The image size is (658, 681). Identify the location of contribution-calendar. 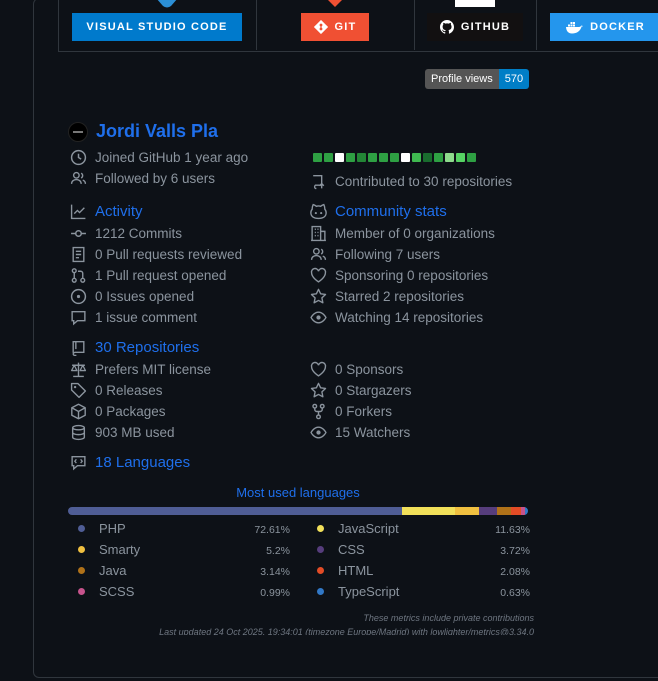
(394, 157).